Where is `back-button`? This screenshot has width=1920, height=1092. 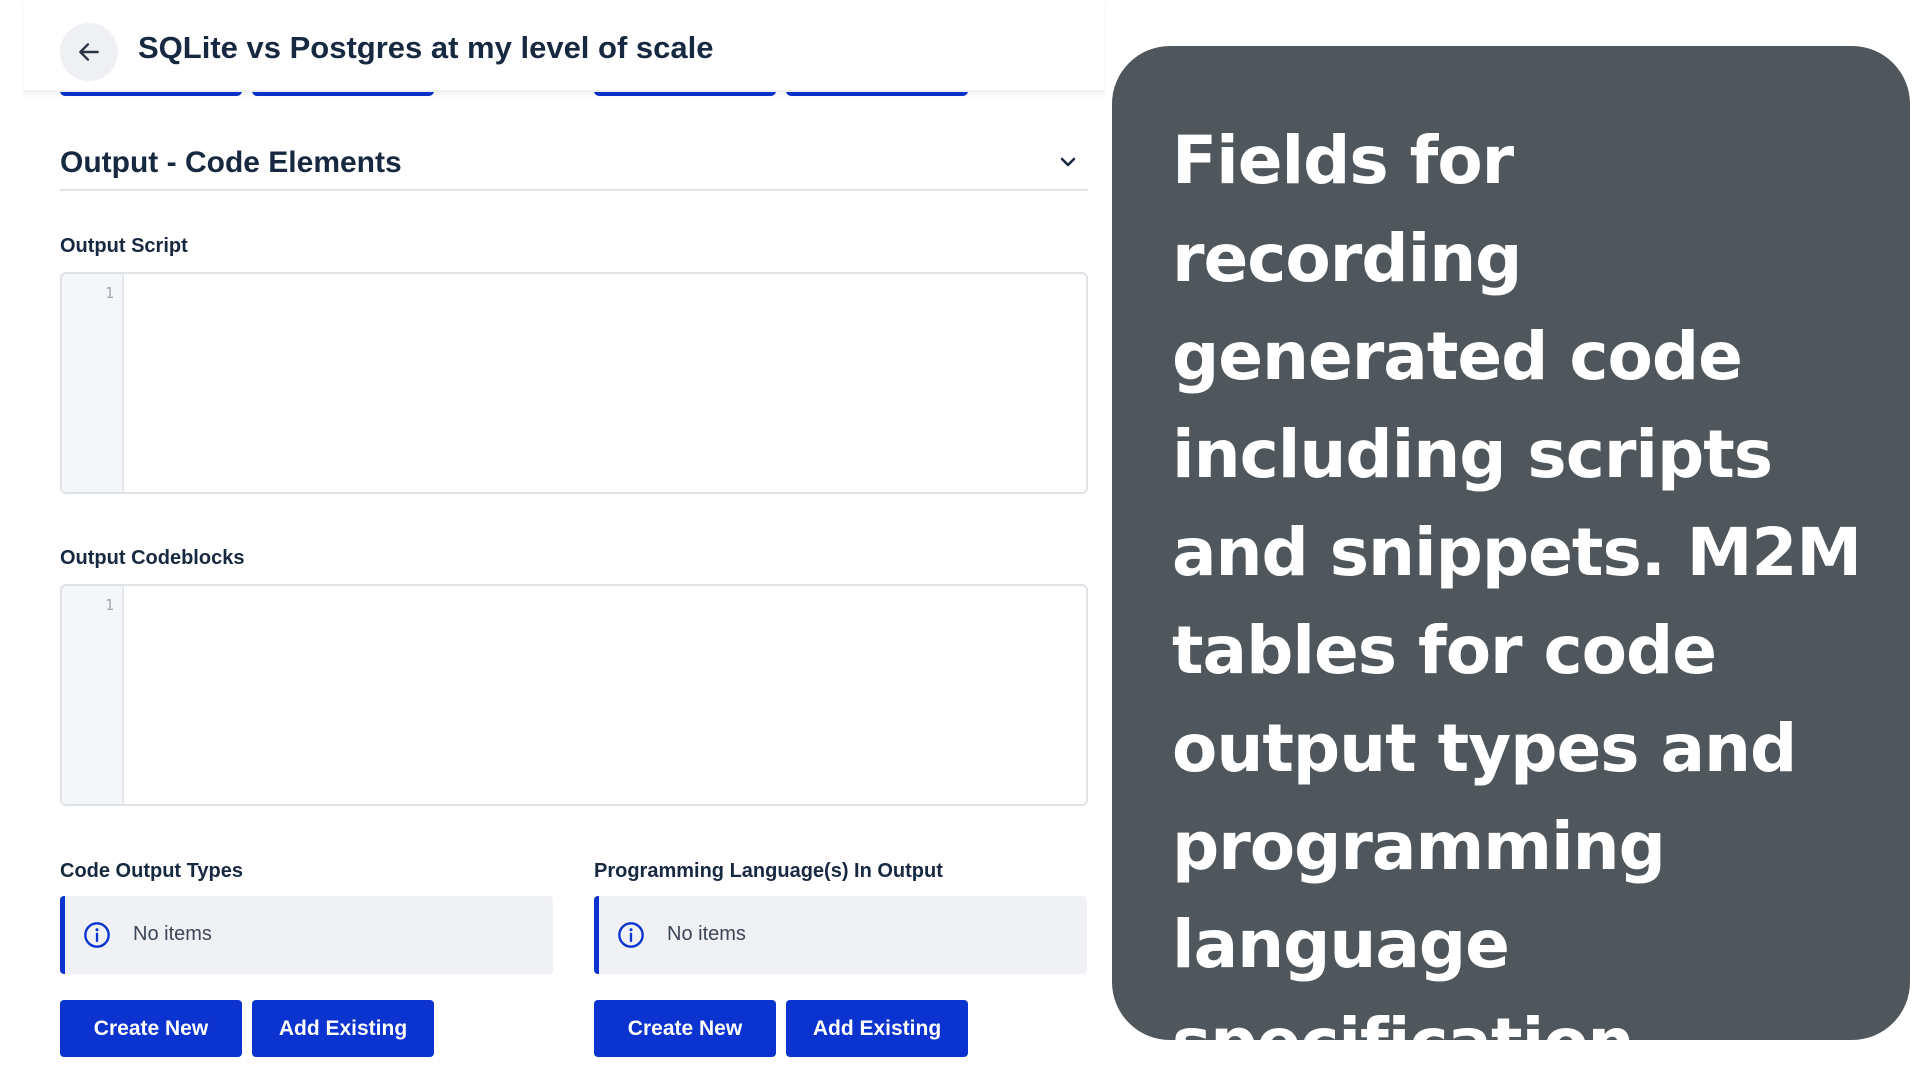
back-button is located at coordinates (89, 52).